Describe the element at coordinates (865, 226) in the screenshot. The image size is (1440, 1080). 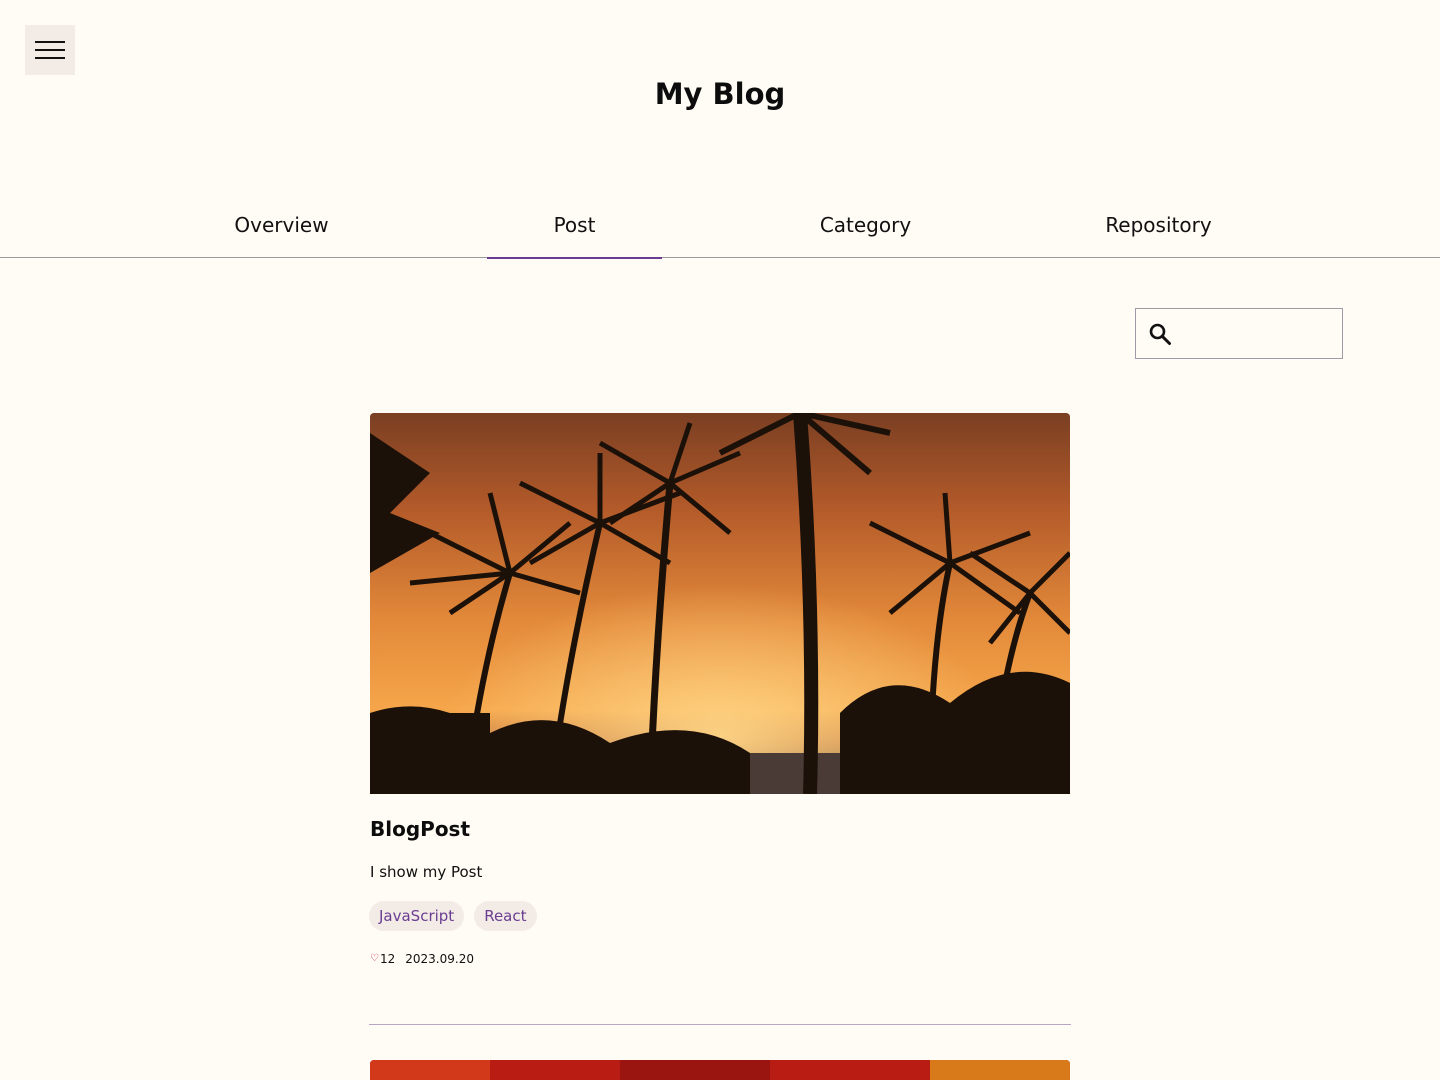
I see `tab-category: Category` at that location.